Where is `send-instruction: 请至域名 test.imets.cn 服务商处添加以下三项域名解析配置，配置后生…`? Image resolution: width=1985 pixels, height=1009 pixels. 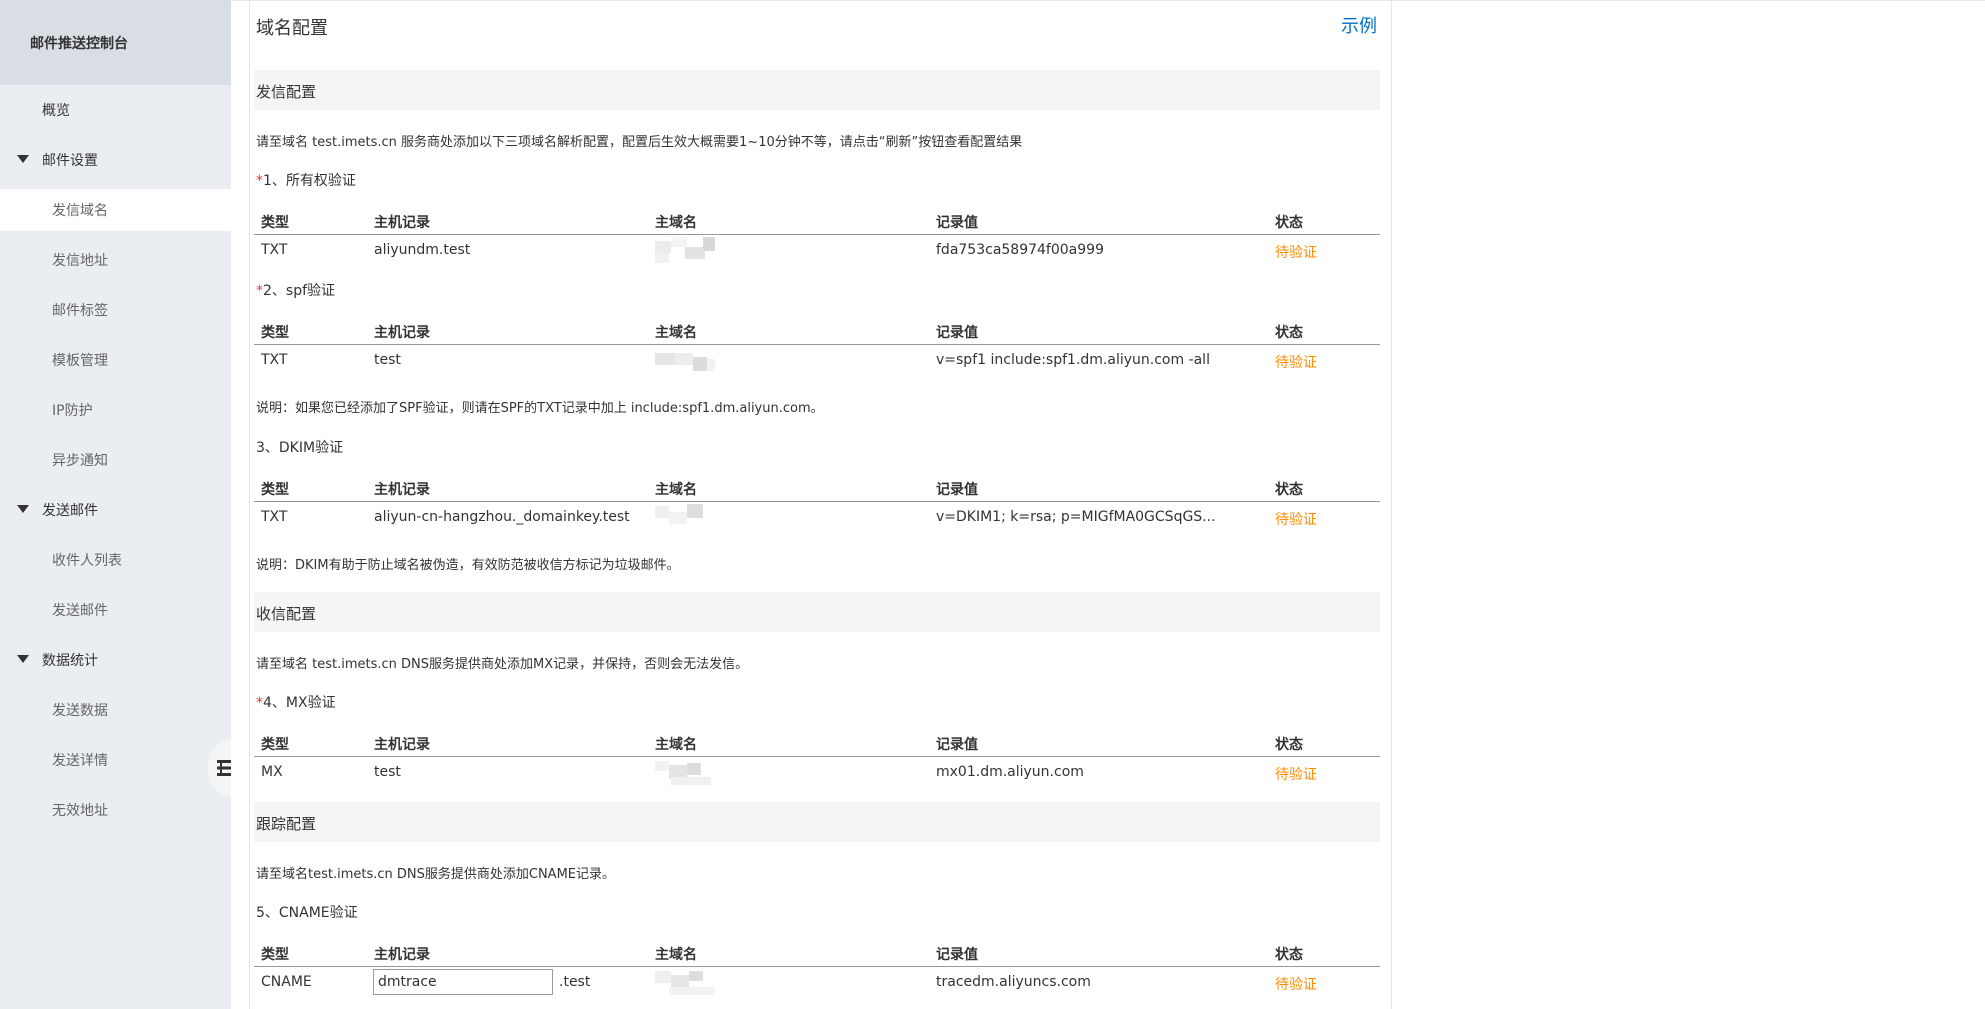 send-instruction: 请至域名 test.imets.cn 服务商处添加以下三项域名解析配置，配置后生… is located at coordinates (639, 142).